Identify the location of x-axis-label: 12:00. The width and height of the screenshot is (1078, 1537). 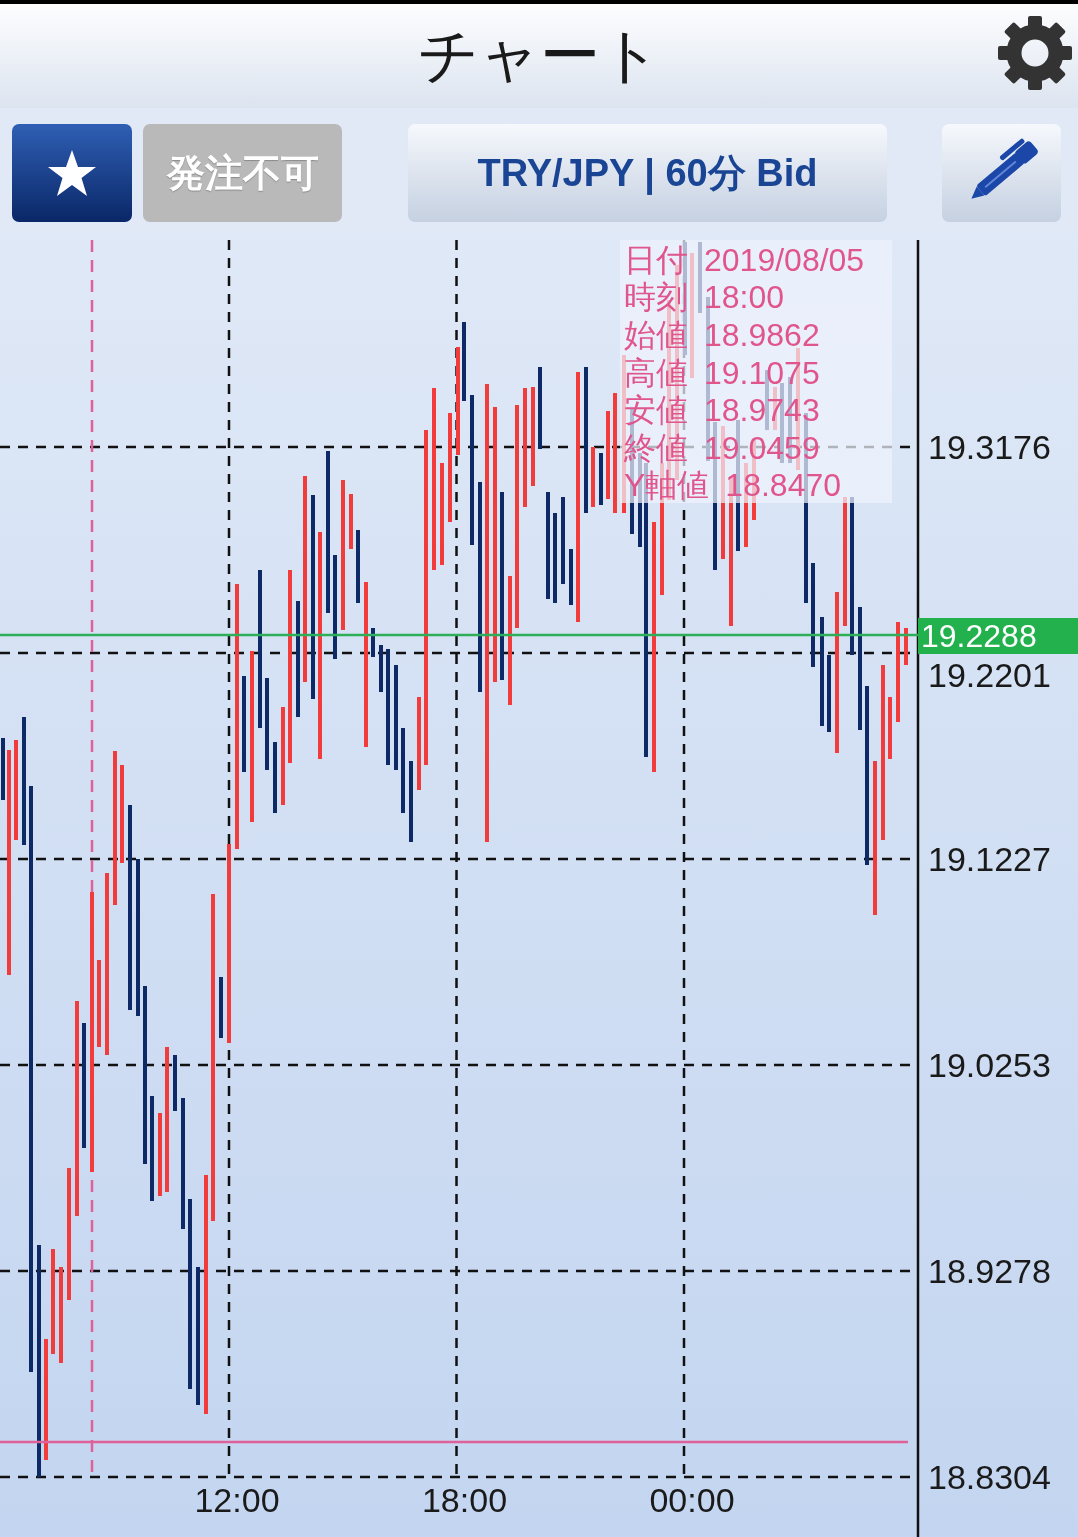
(237, 1500).